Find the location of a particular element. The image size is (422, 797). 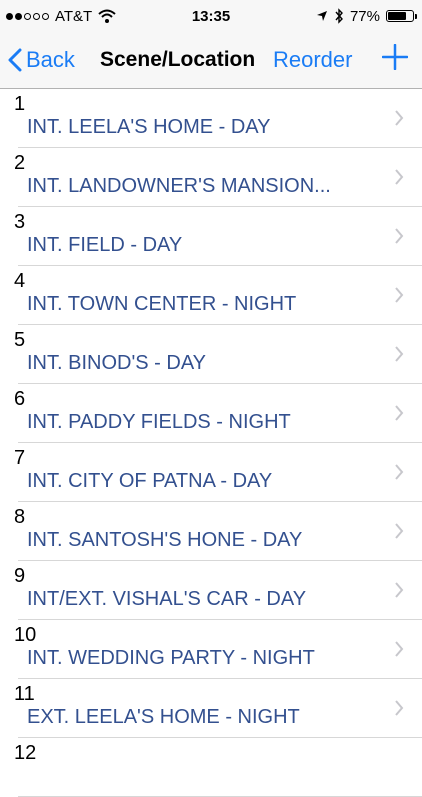

scene-row: 9 INT/EXT. VISHAL'S CAR - DAY is located at coordinates (218, 590).